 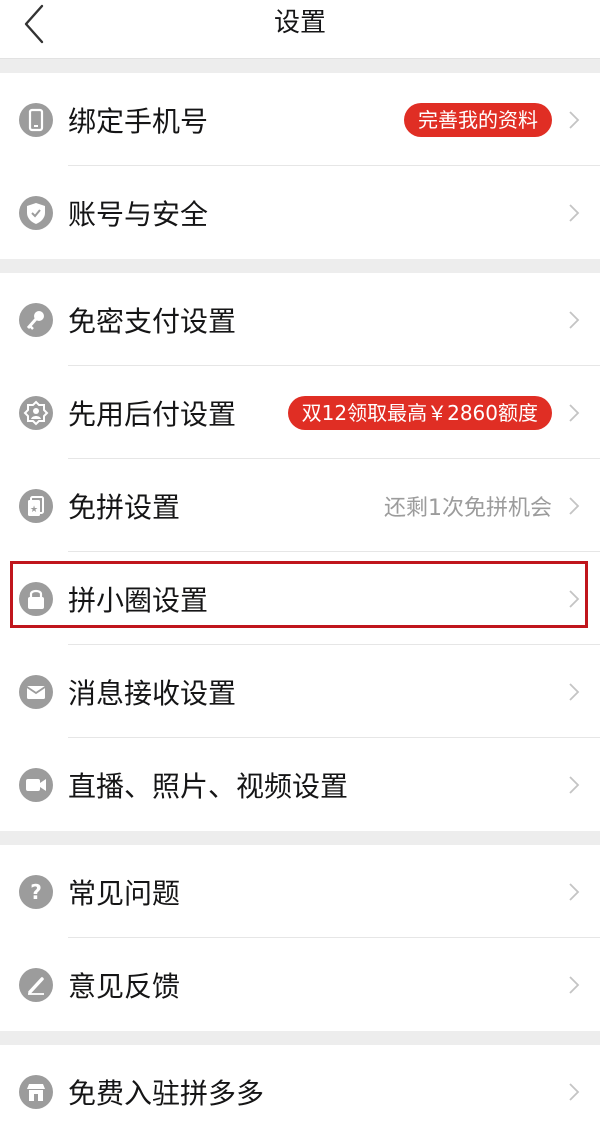 What do you see at coordinates (36, 212) in the screenshot?
I see `shield-icon` at bounding box center [36, 212].